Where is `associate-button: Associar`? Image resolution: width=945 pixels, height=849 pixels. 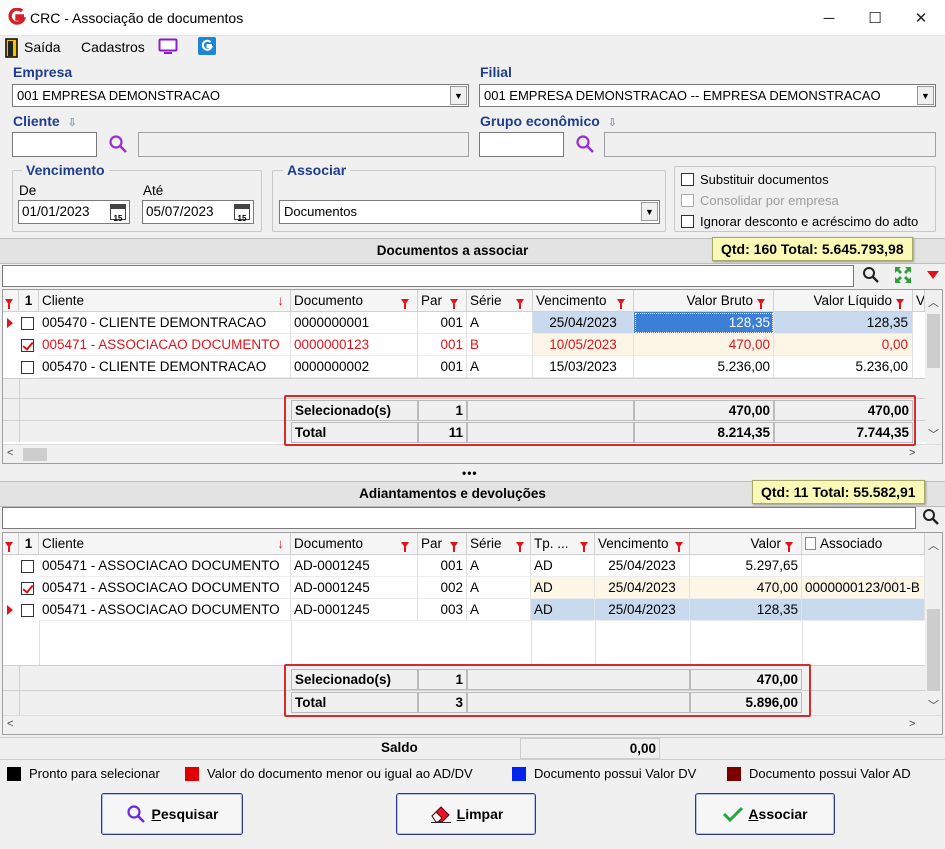 associate-button: Associar is located at coordinates (765, 814).